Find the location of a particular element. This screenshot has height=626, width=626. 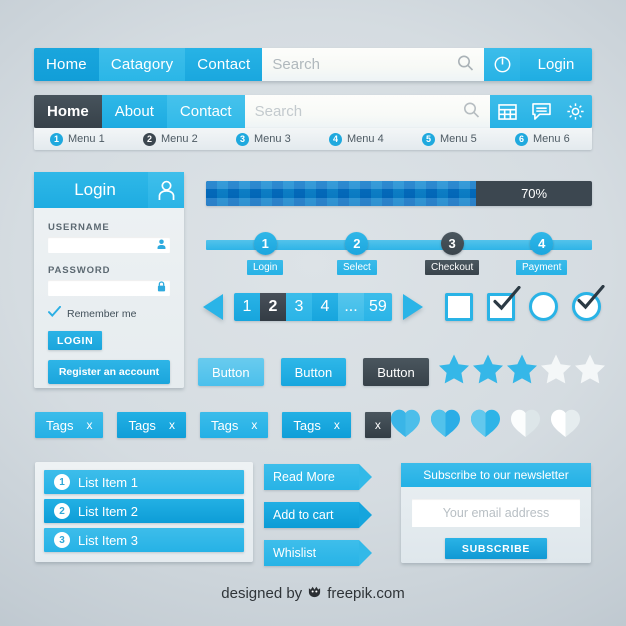

nav1-search-placeholder: Search is located at coordinates (296, 64).